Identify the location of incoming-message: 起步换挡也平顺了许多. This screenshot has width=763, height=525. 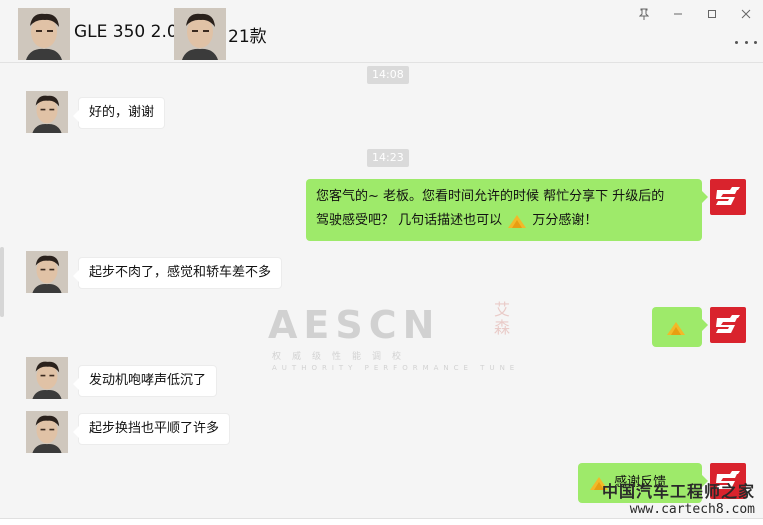
(151, 429).